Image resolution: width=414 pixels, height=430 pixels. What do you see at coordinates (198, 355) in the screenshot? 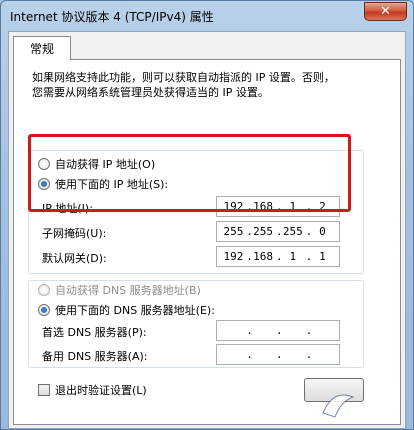
I see `alternate-dns-row: 备用 DNS 服务器(A): . . .` at bounding box center [198, 355].